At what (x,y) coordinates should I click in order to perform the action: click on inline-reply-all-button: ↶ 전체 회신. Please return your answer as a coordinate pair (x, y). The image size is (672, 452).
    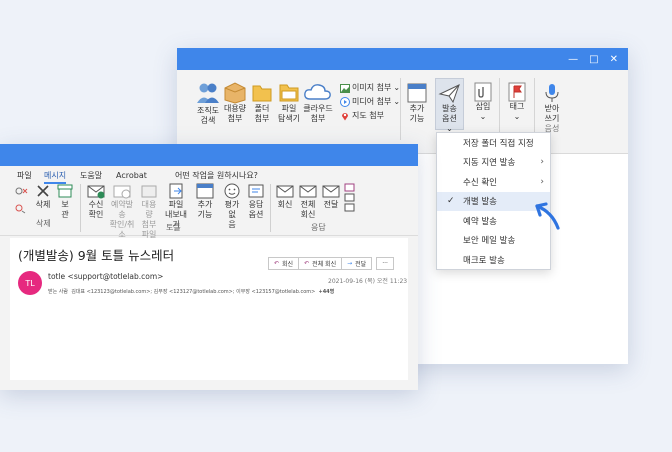
    Looking at the image, I should click on (321, 263).